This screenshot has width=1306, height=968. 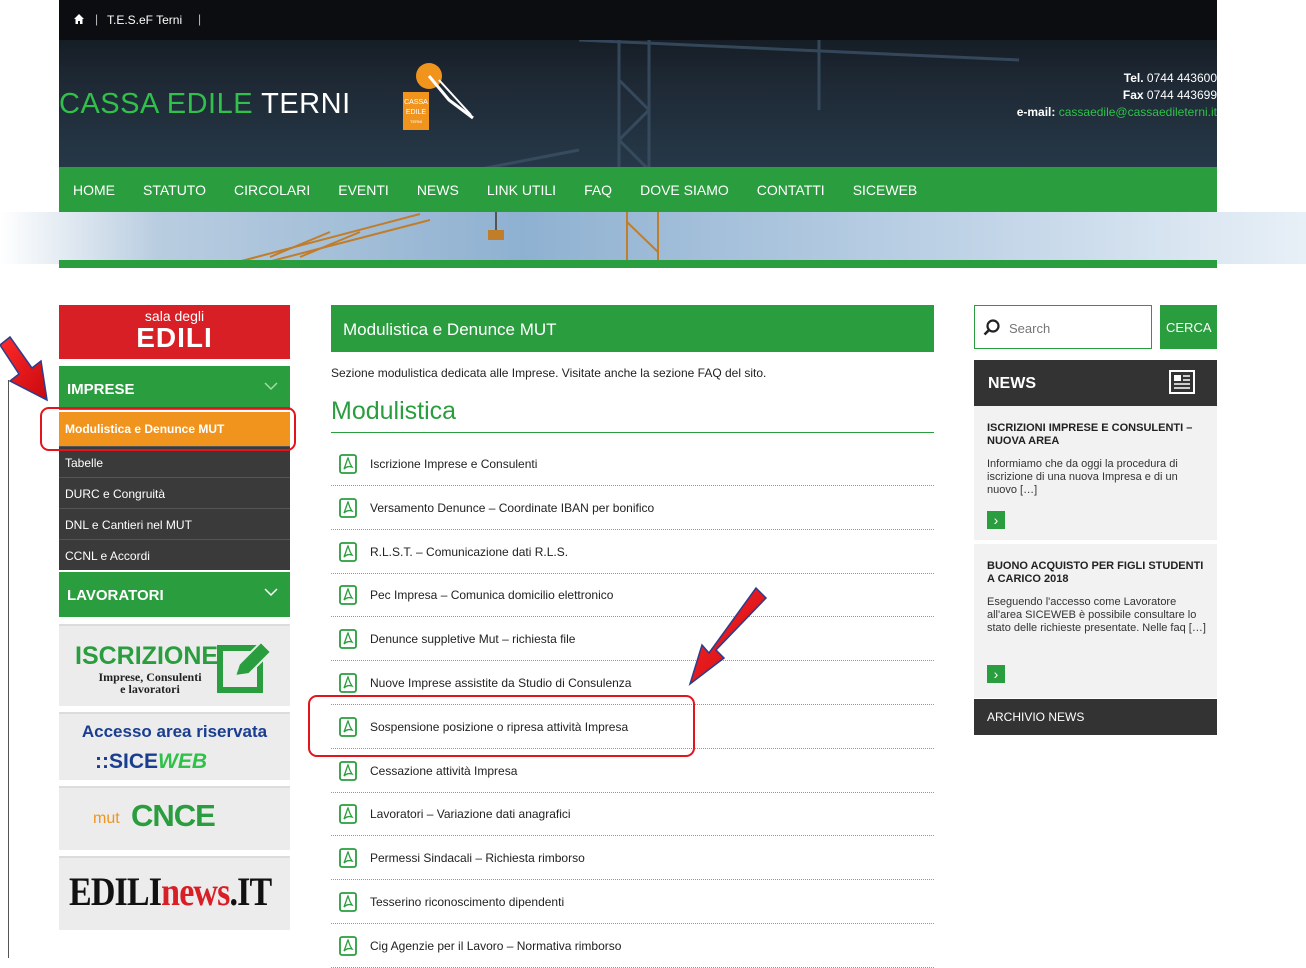 I want to click on nav-circolari: CIRCOLARI, so click(x=272, y=190).